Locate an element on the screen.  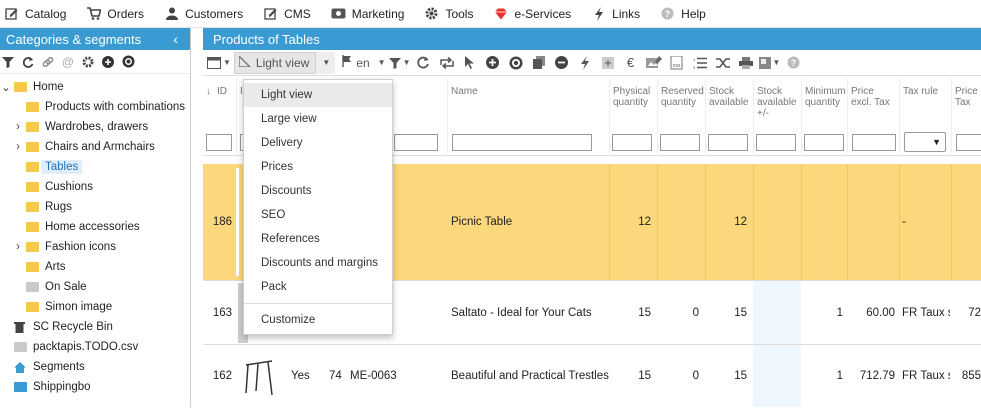
sync-icon is located at coordinates (447, 63).